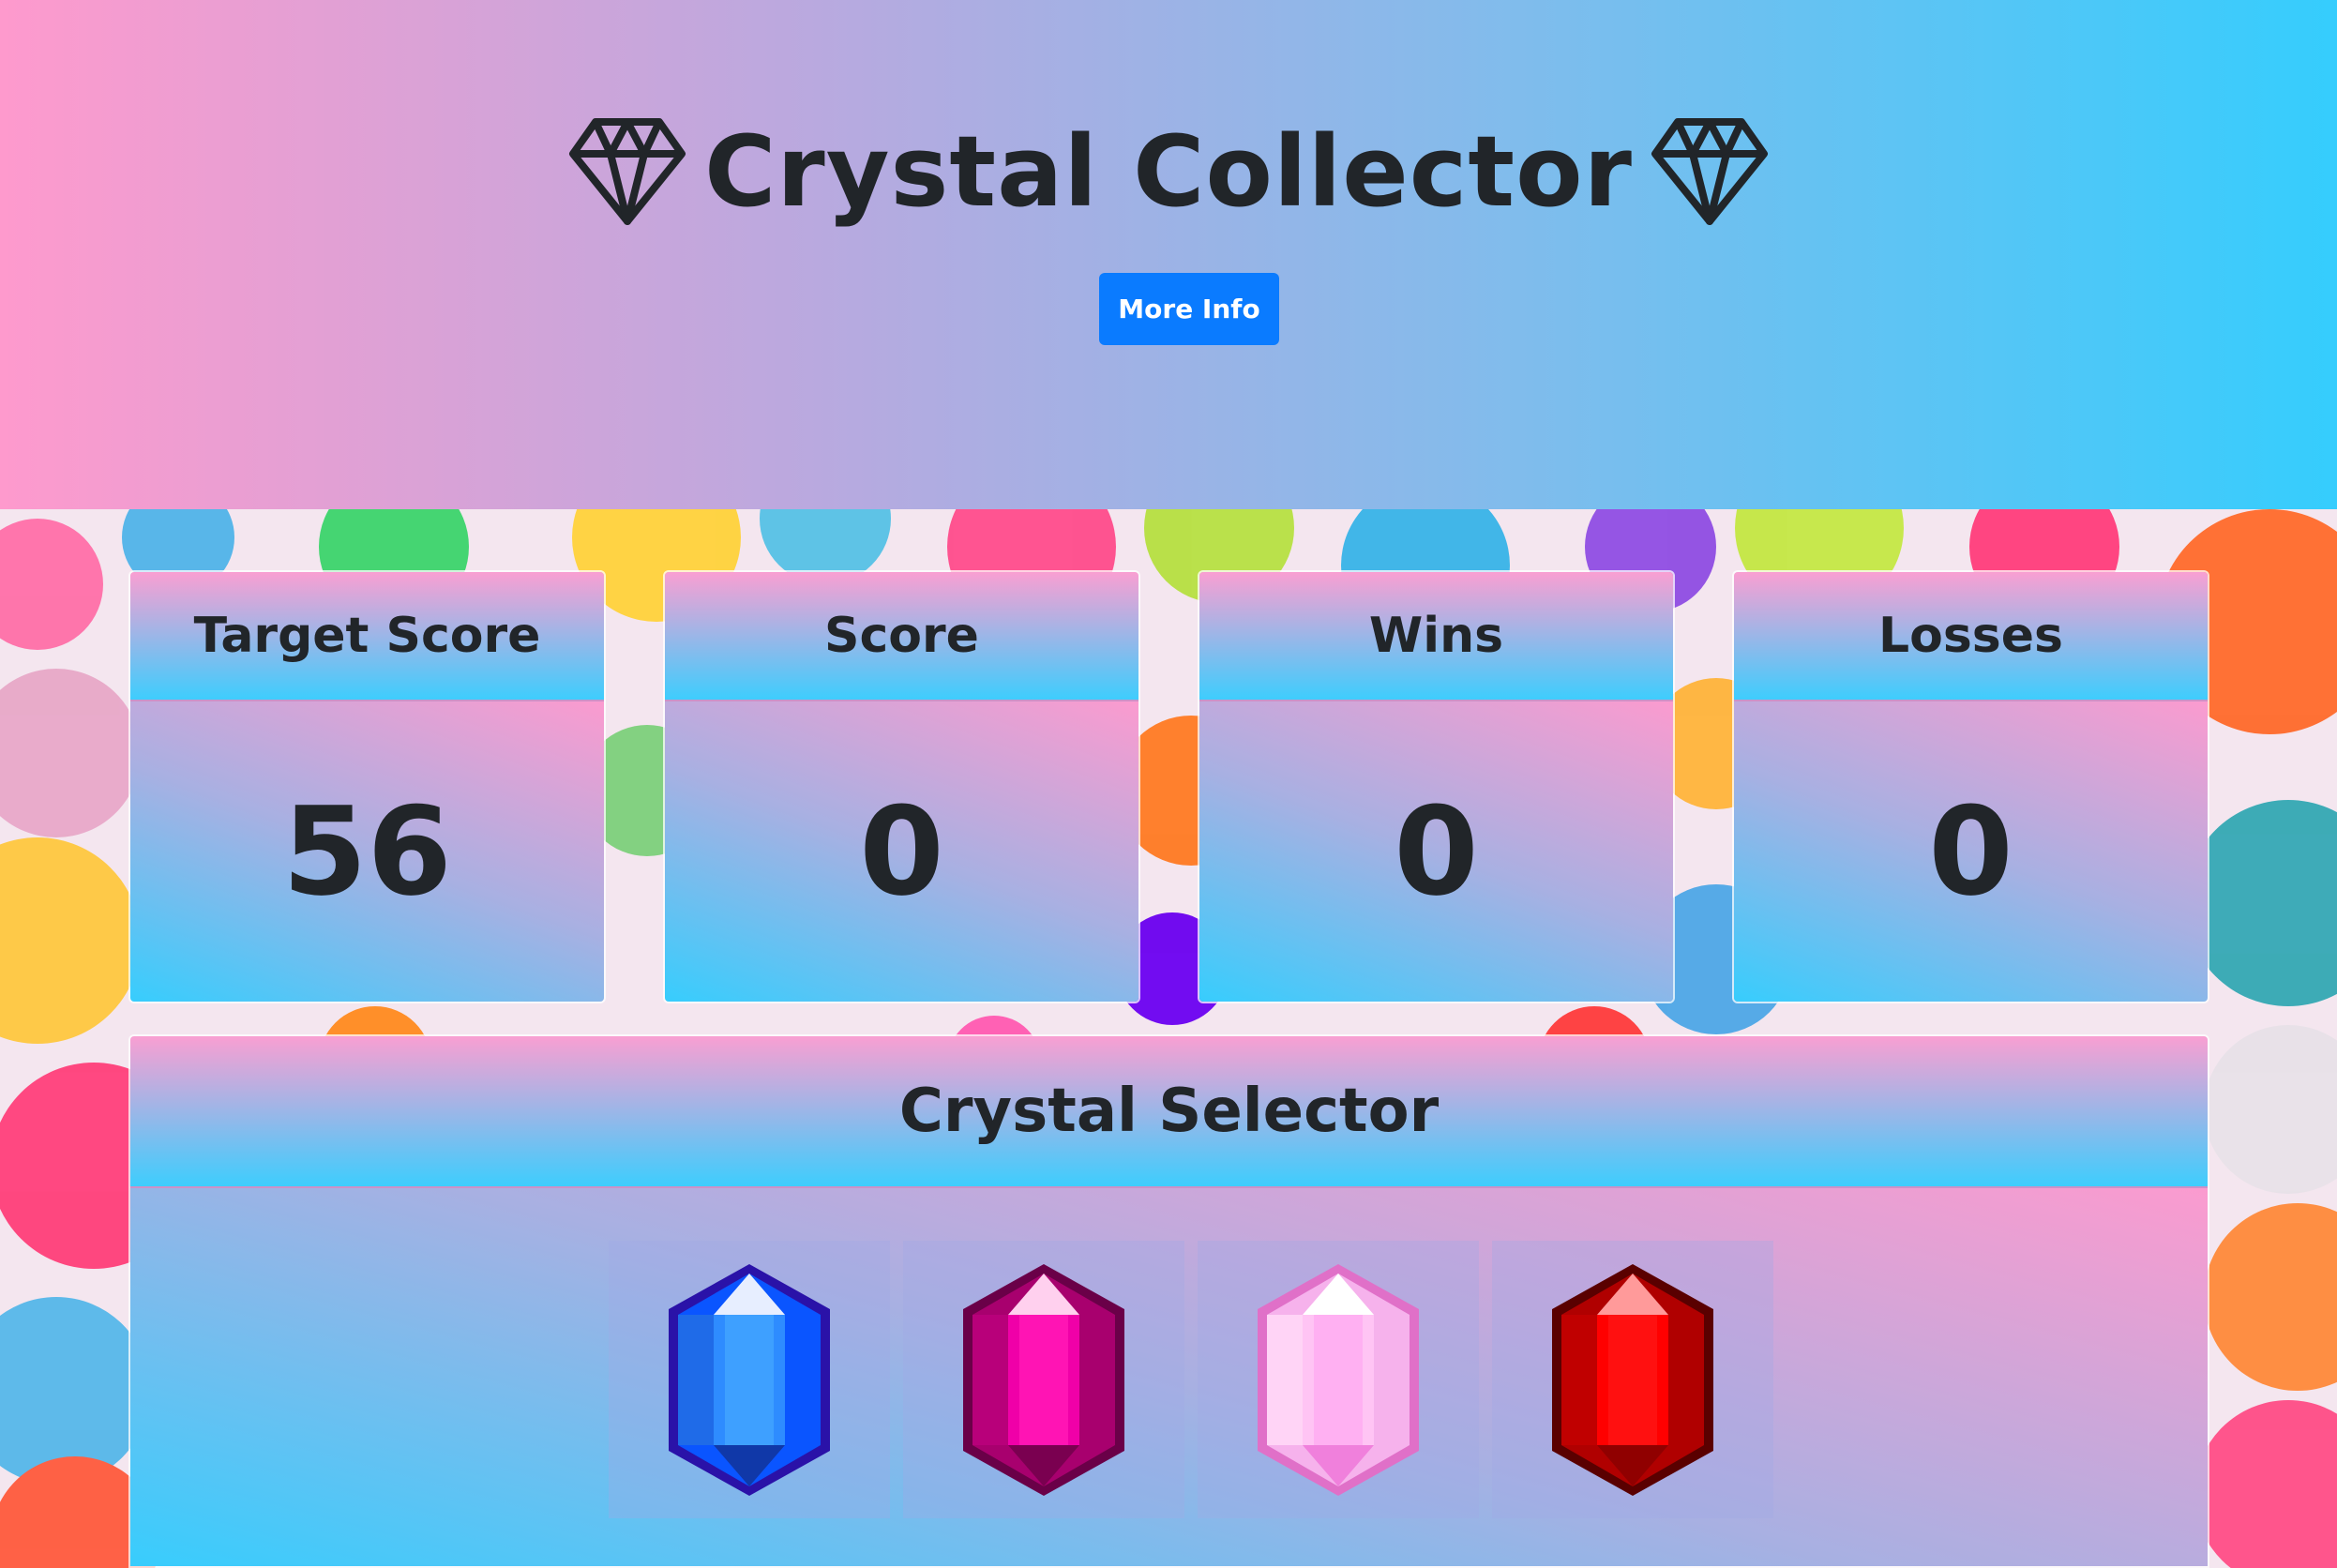 The height and width of the screenshot is (1568, 2337). I want to click on title-row: Crystal Collector, so click(1169, 172).